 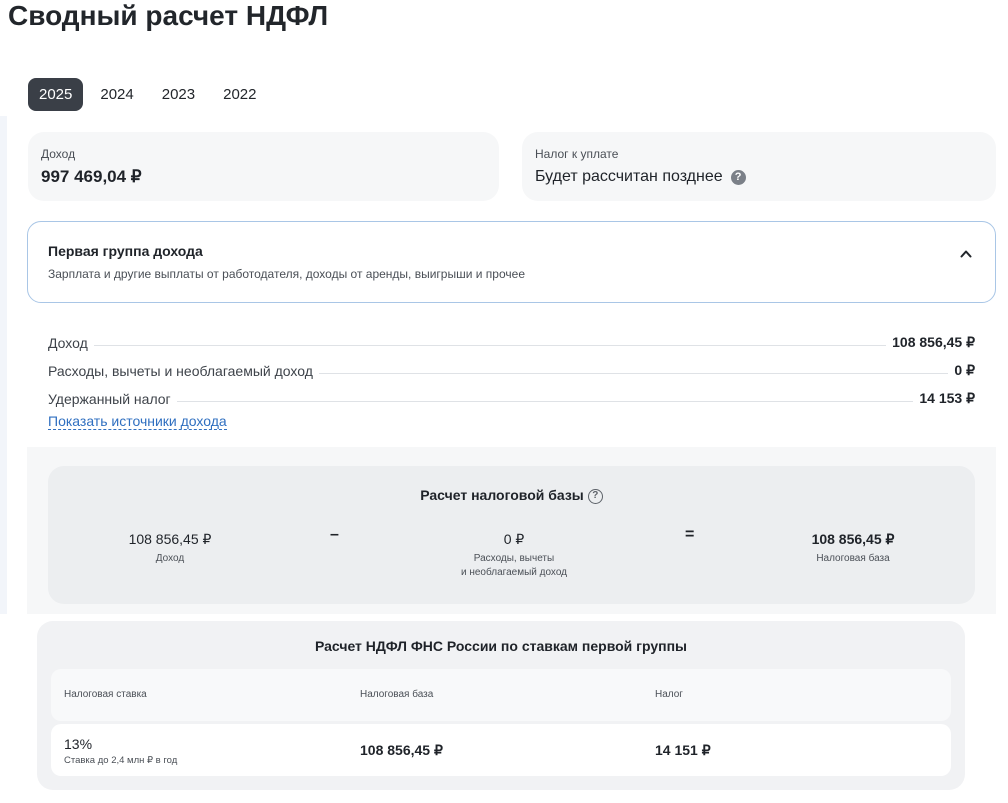 I want to click on formula-base: 108 856,45 ₽ Налоговая база, so click(x=853, y=548).